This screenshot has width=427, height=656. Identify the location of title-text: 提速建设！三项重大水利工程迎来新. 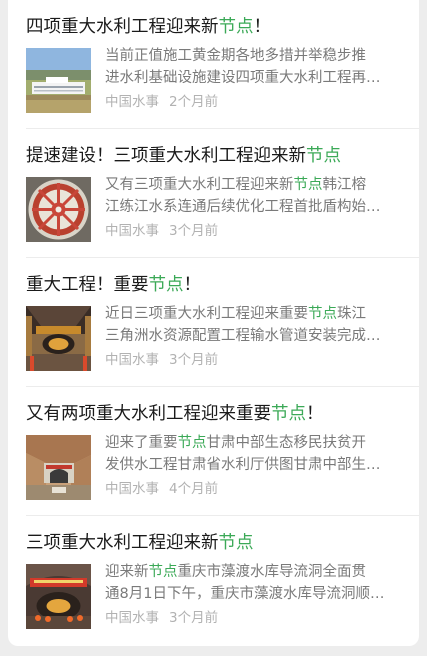
(166, 156).